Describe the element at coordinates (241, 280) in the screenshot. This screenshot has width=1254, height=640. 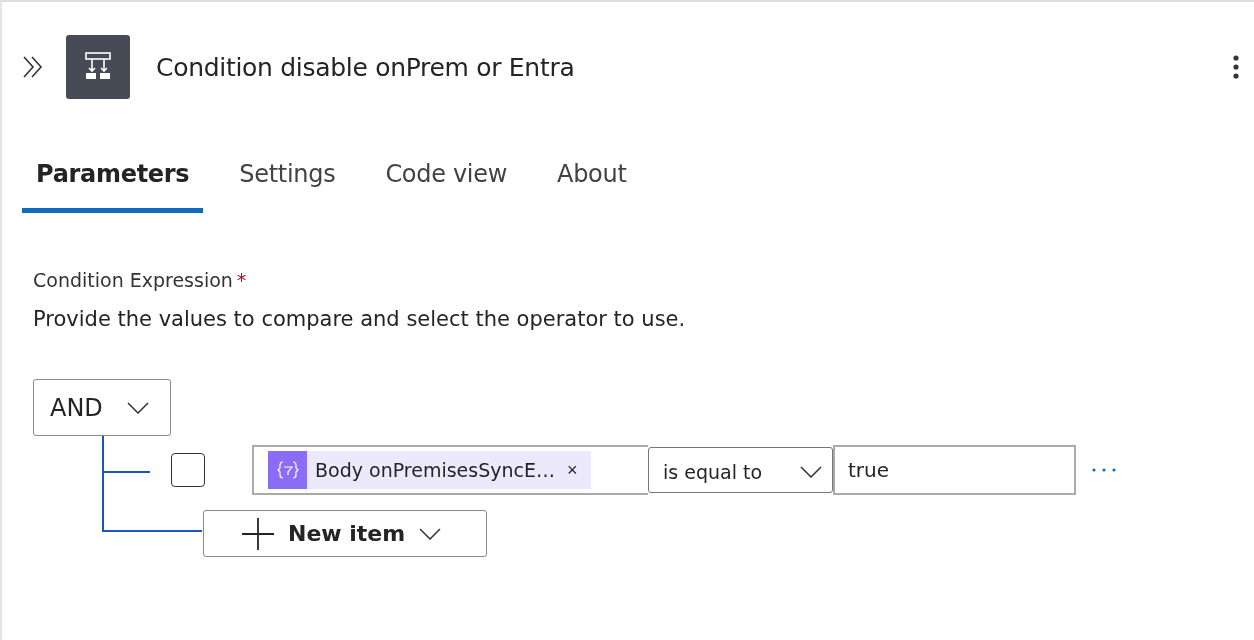
I see `required-marker: *` at that location.